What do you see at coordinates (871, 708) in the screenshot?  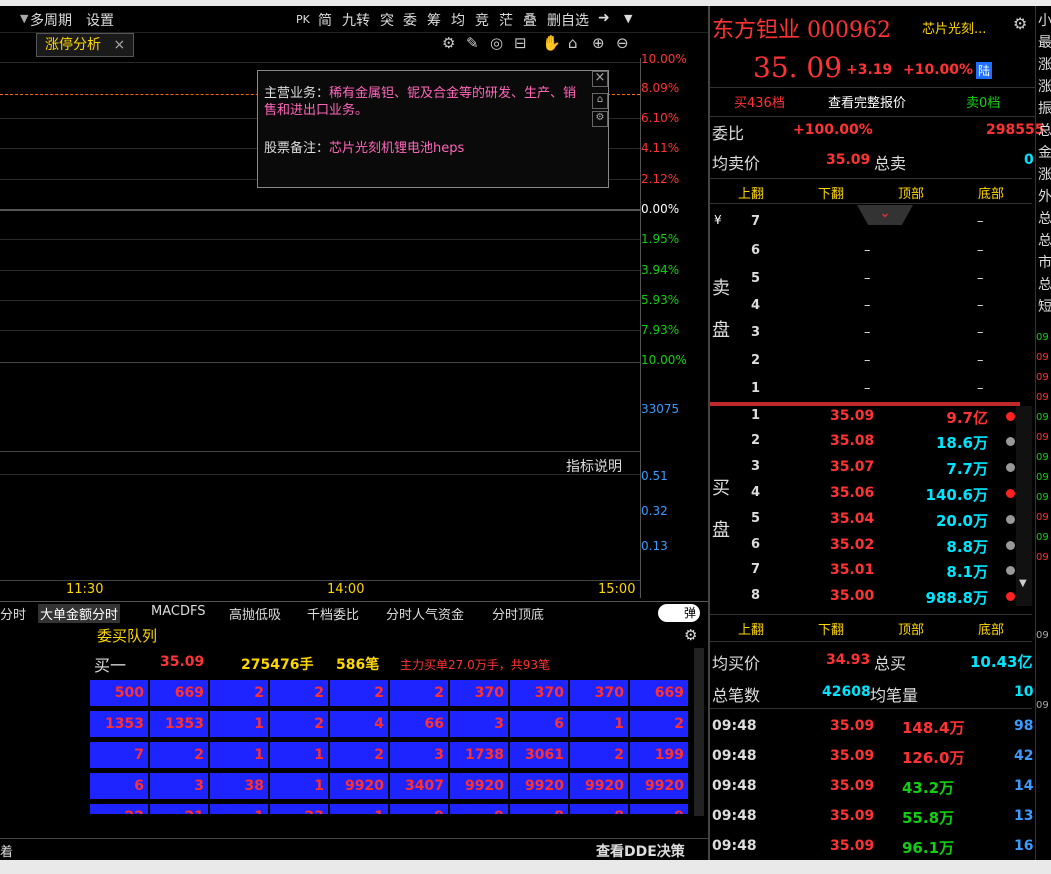 I see `divider` at bounding box center [871, 708].